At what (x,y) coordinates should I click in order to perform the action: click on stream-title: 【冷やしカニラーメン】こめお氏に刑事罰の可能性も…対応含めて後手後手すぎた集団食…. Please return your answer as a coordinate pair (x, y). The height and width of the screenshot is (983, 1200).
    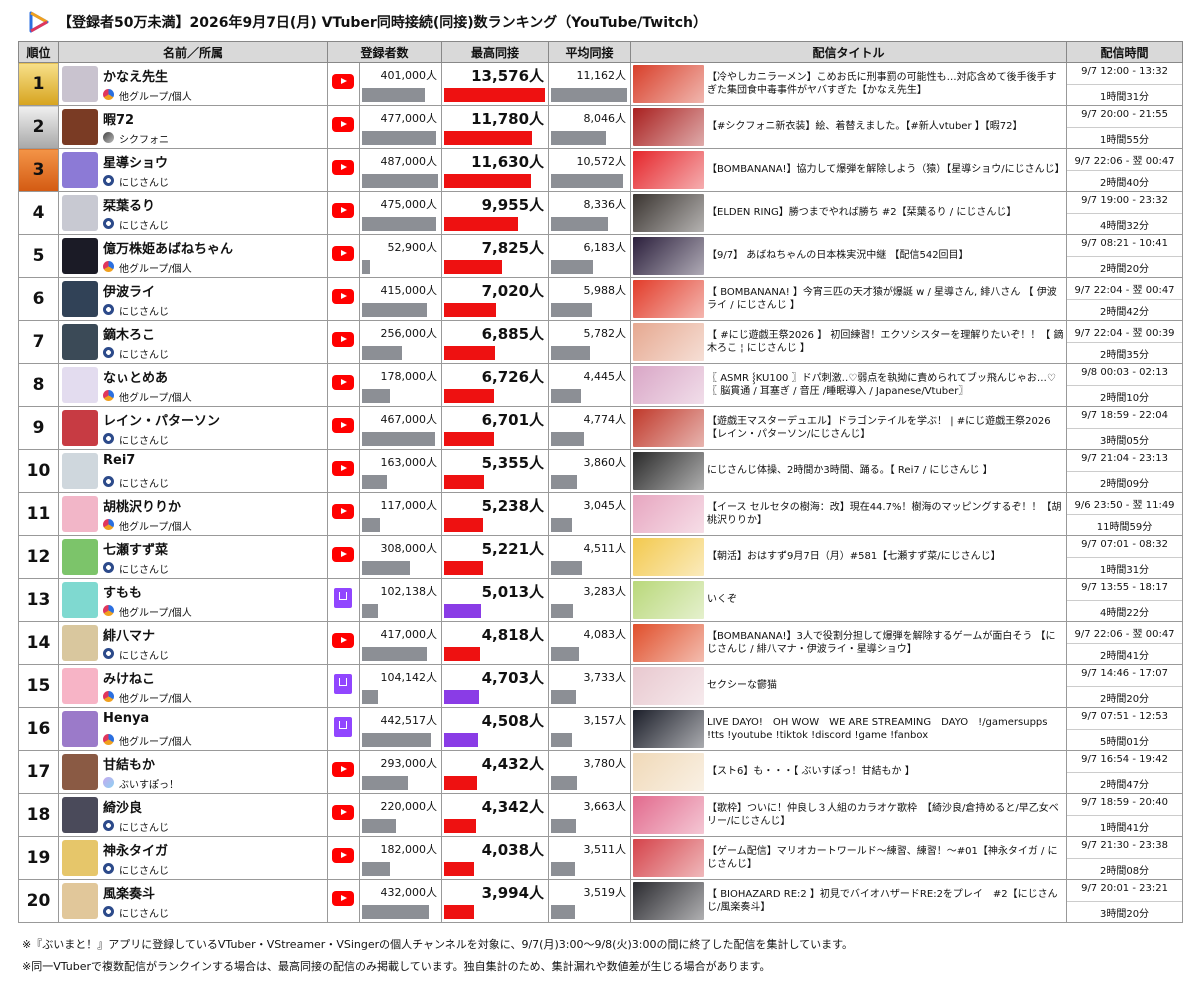
    Looking at the image, I should click on (885, 84).